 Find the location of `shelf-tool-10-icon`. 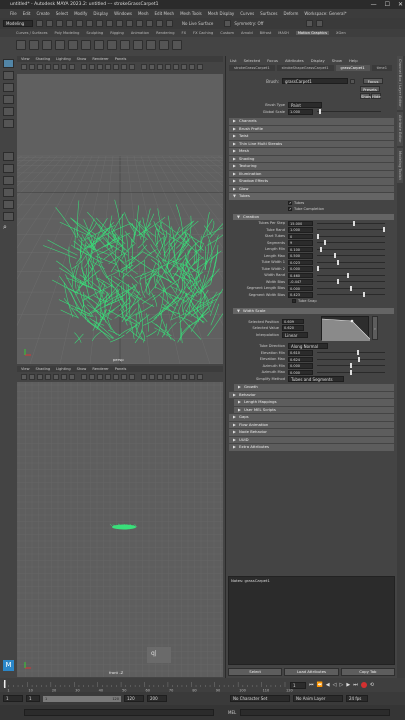

shelf-tool-10-icon is located at coordinates (138, 44).